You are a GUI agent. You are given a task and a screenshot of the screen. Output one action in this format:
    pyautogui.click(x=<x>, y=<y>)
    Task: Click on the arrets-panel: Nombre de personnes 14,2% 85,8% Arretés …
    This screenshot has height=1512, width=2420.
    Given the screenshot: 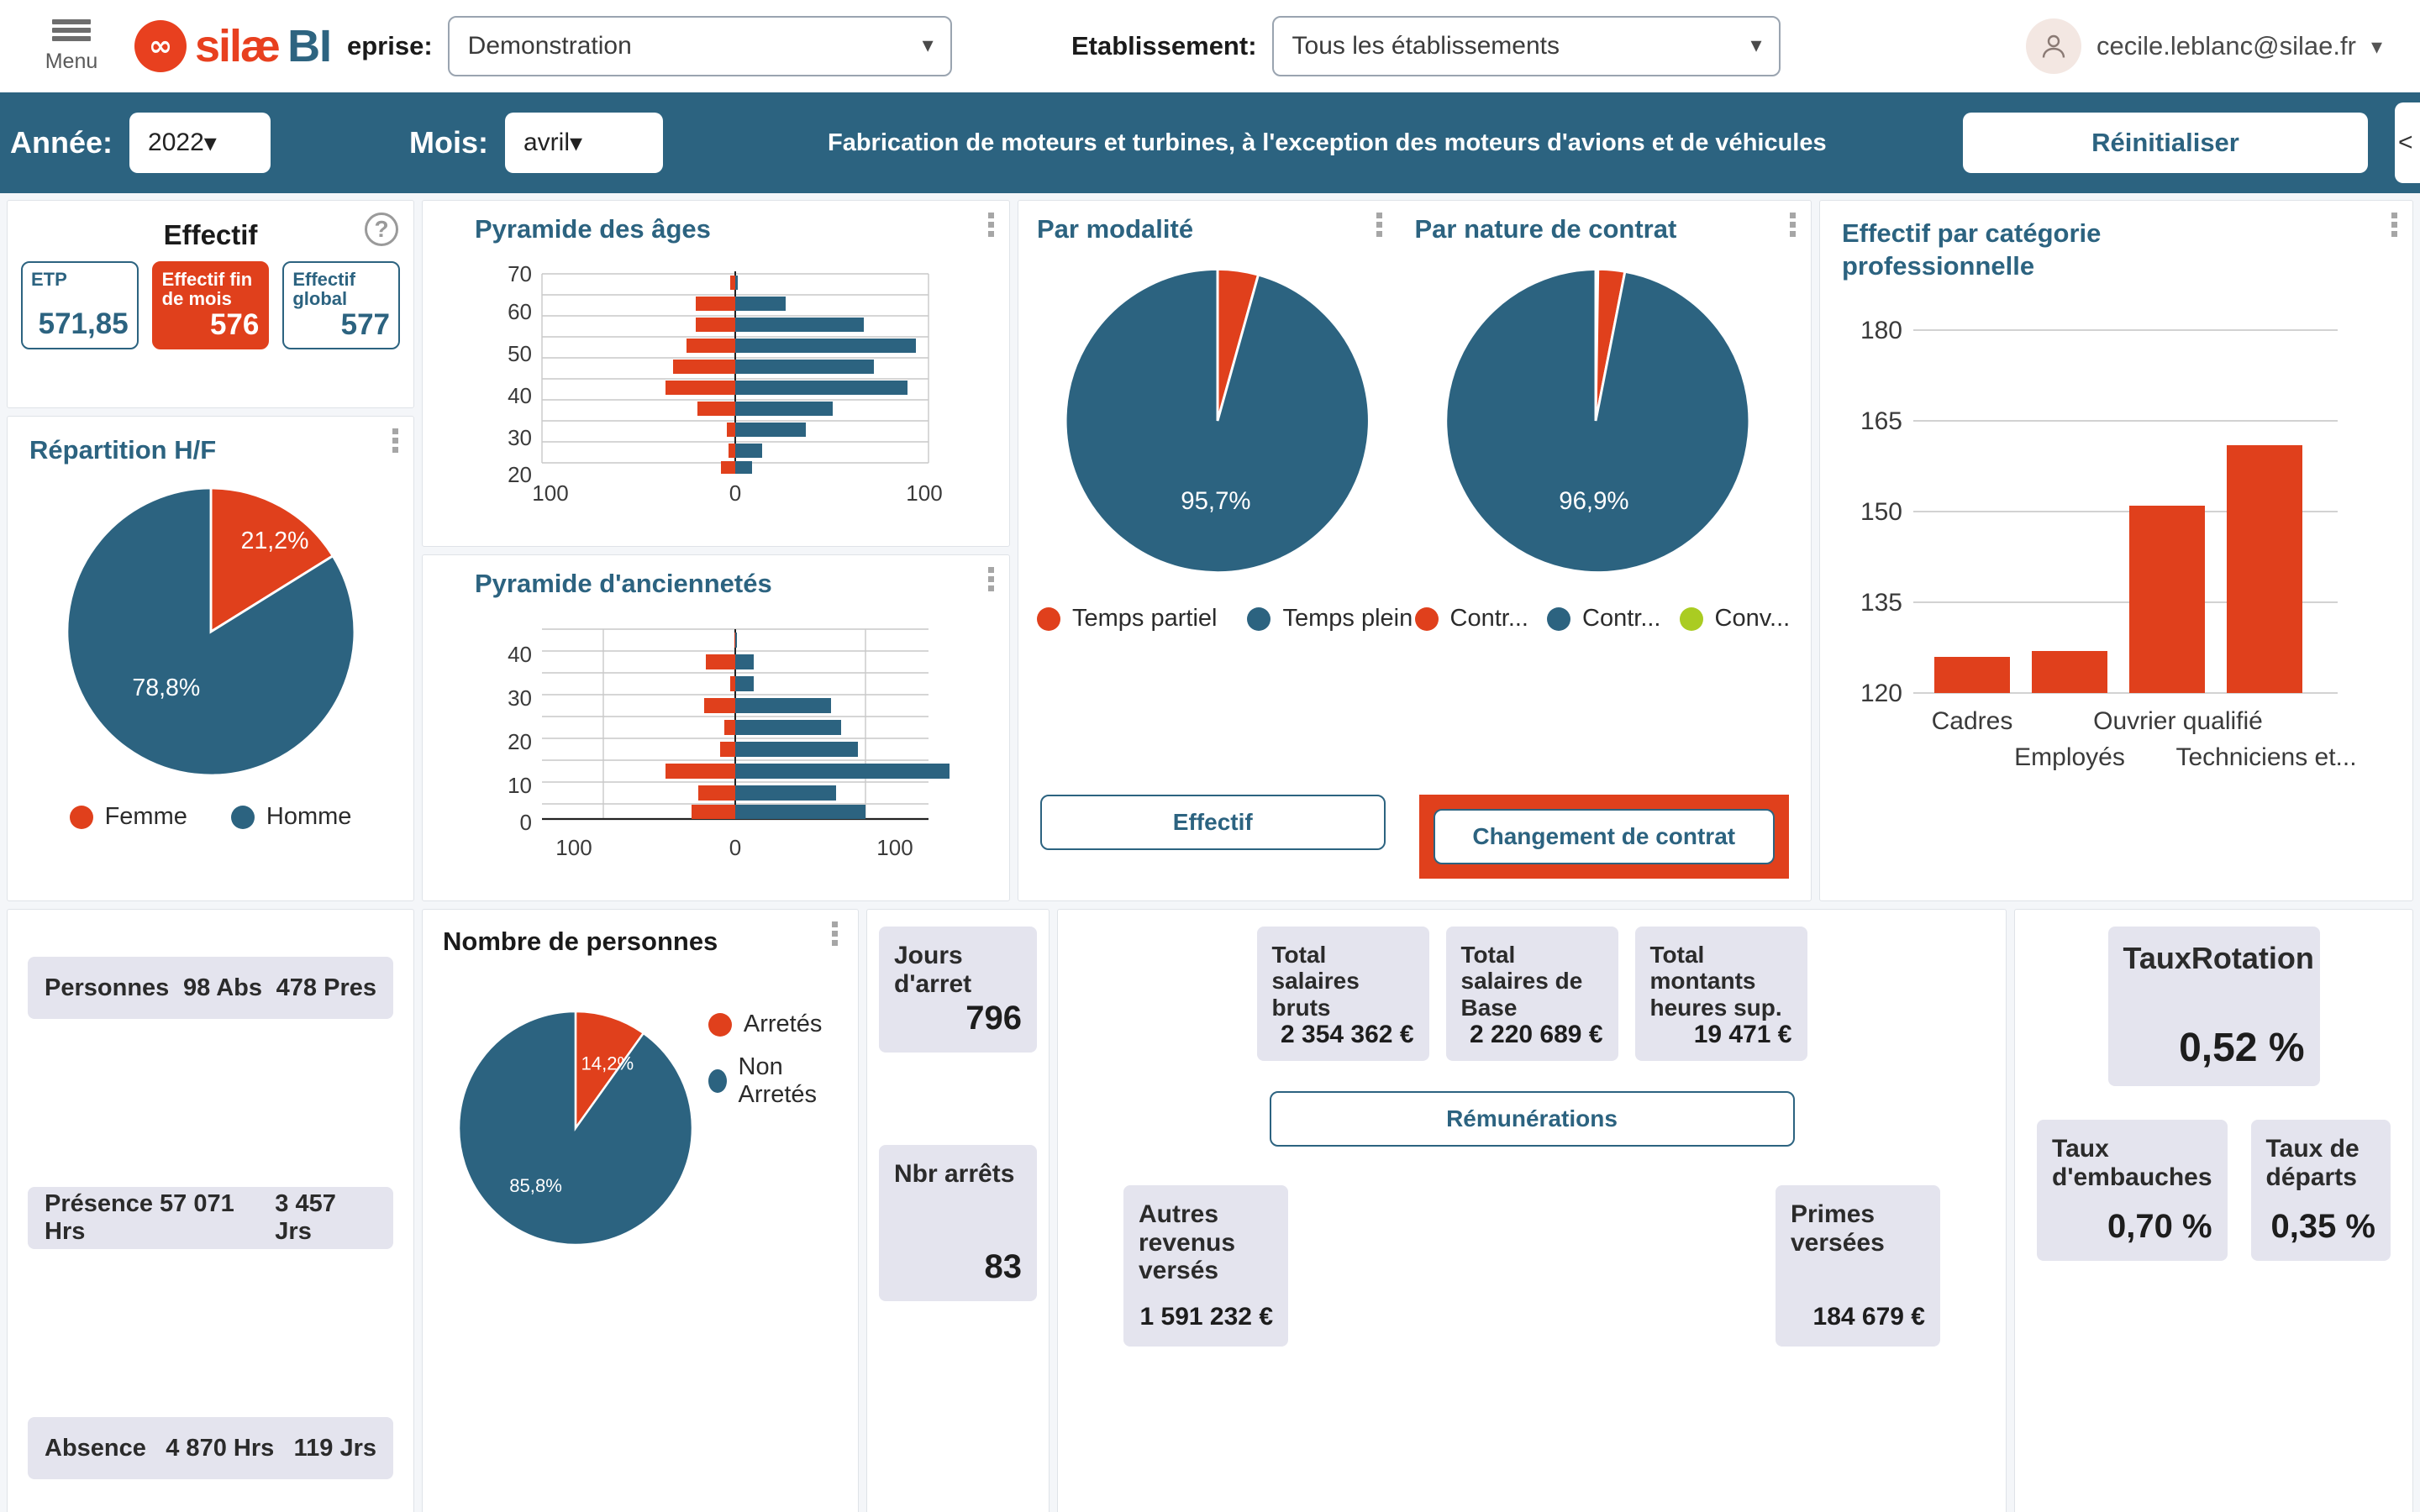 What is the action you would take?
    pyautogui.click(x=641, y=1210)
    